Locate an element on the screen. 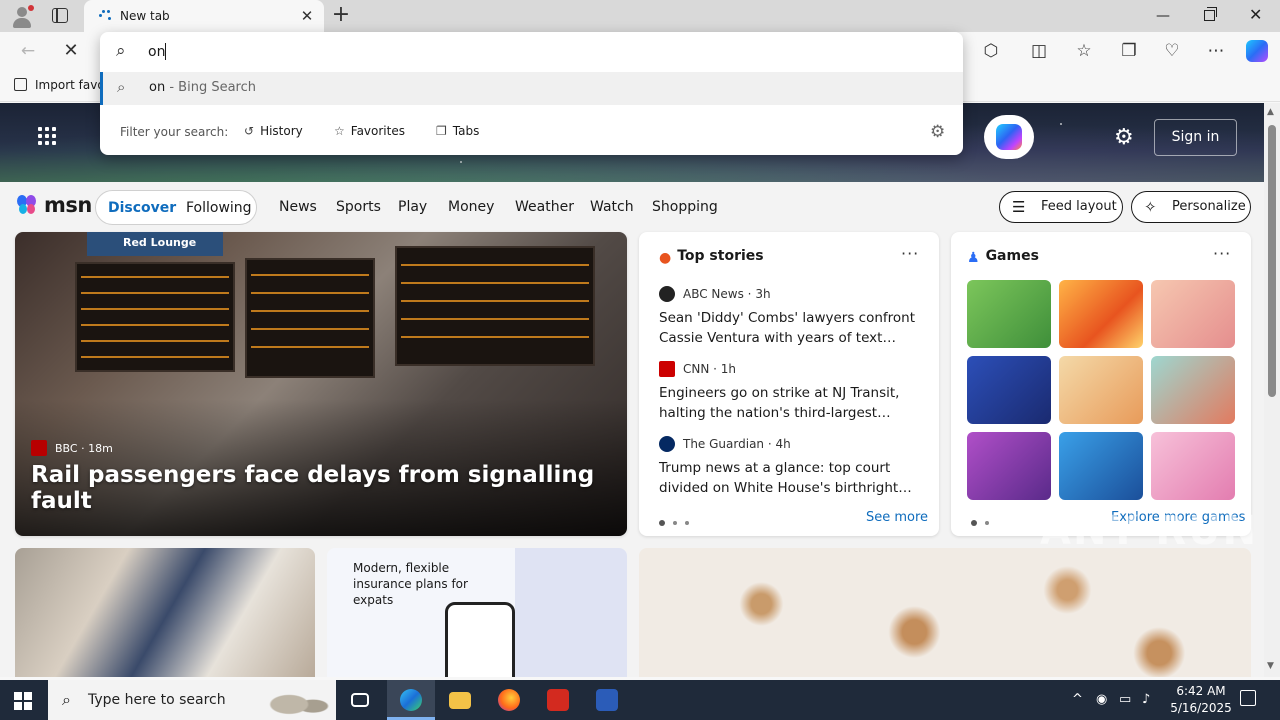 The width and height of the screenshot is (1280, 720). close-icon: ✕ is located at coordinates (307, 16).